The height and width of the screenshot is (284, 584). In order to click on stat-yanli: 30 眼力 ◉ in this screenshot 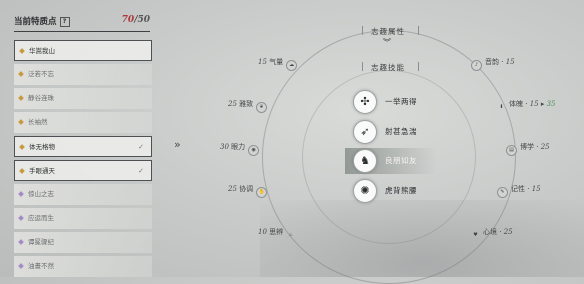, I will do `click(241, 149)`.